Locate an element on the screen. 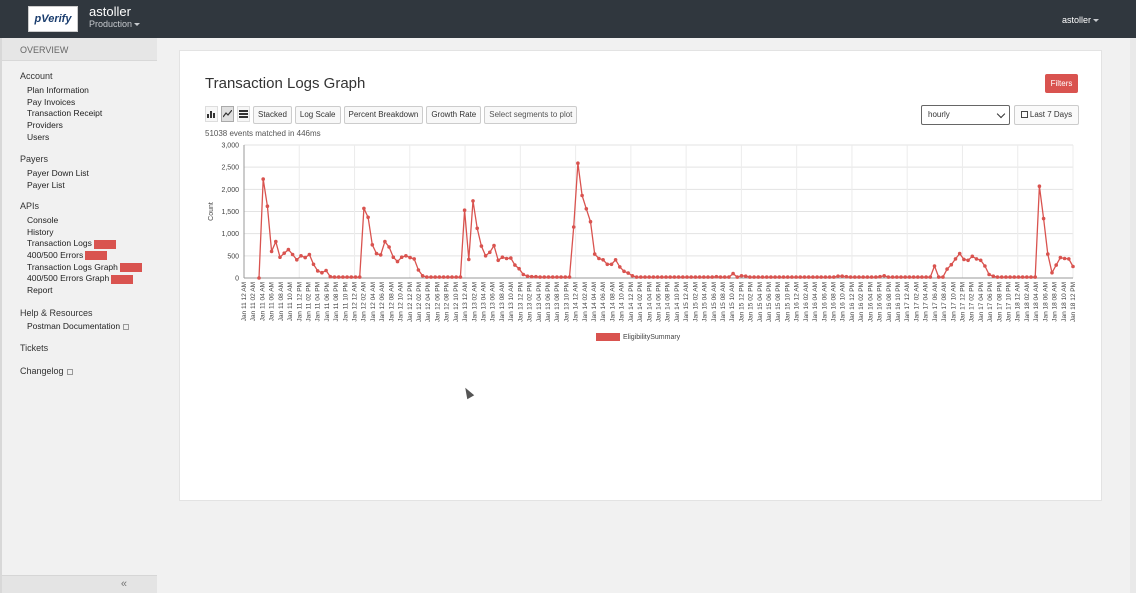 This screenshot has width=1136, height=593. x-tick-label: Jan 14 04 AM is located at coordinates (594, 302).